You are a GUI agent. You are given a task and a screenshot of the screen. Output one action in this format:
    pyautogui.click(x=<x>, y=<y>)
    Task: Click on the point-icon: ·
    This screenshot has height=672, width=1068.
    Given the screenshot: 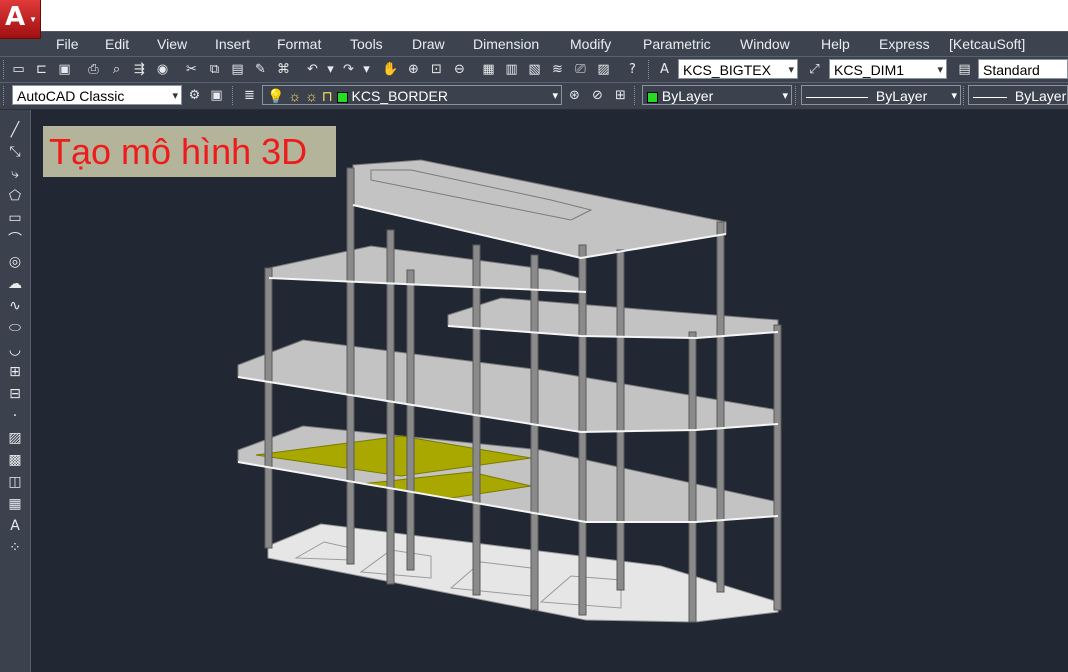 What is the action you would take?
    pyautogui.click(x=15, y=416)
    